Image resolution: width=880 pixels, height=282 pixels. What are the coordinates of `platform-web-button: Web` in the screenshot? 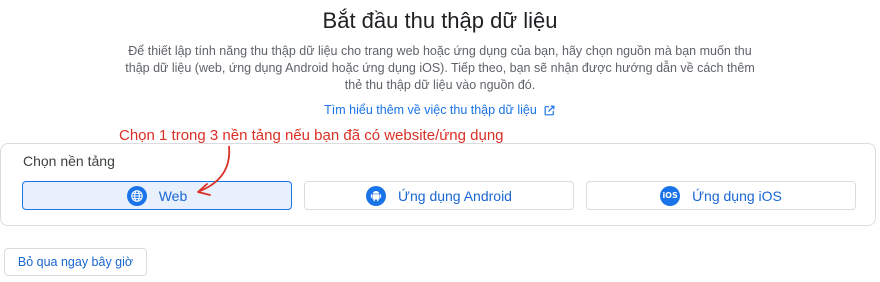 It's located at (157, 195).